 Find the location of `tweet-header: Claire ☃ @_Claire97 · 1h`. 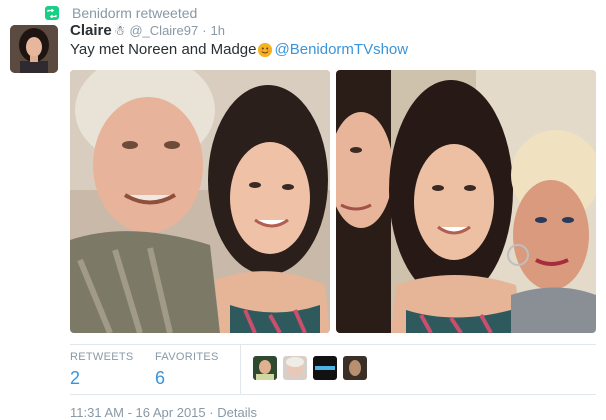

tweet-header: Claire ☃ @_Claire97 · 1h is located at coordinates (147, 32).